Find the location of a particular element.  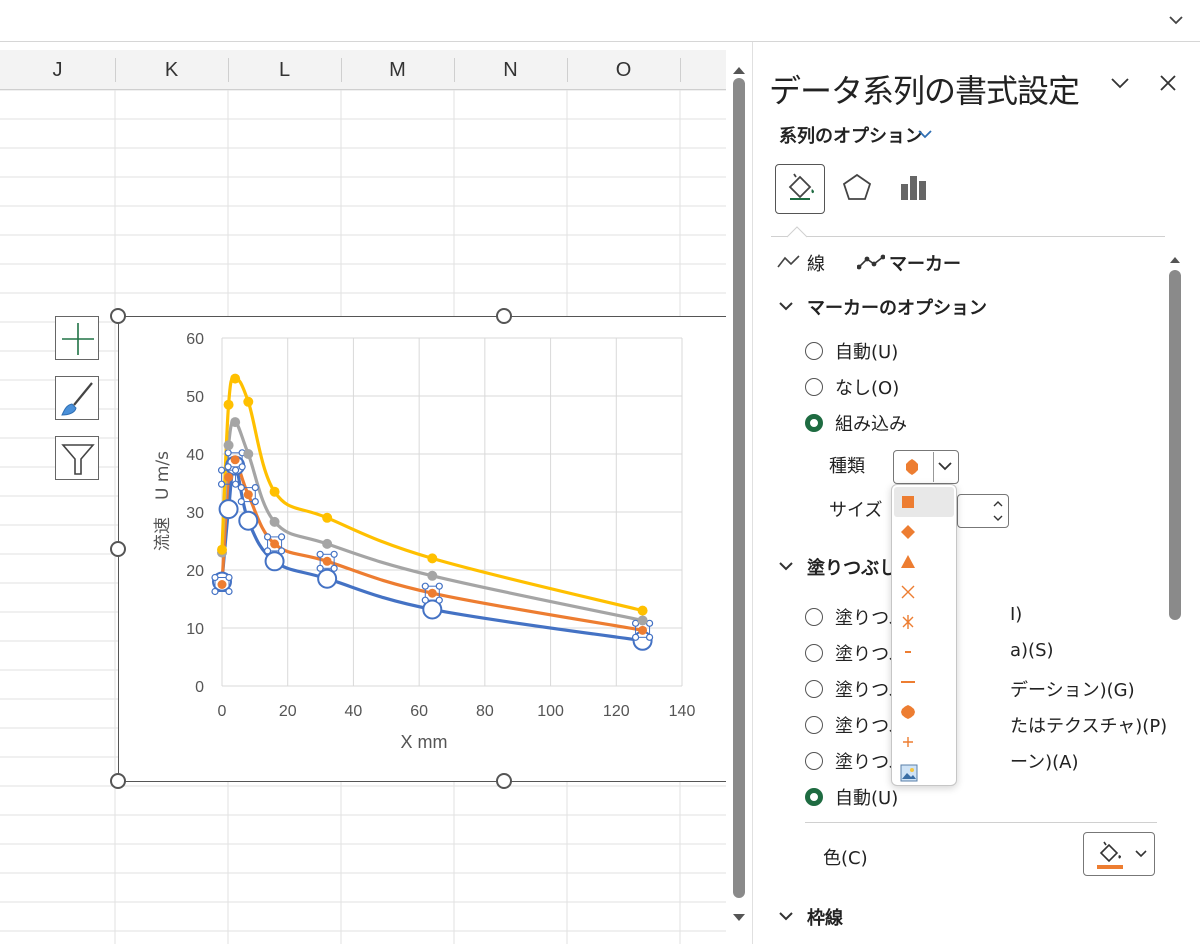

fill-line-tab is located at coordinates (800, 189).